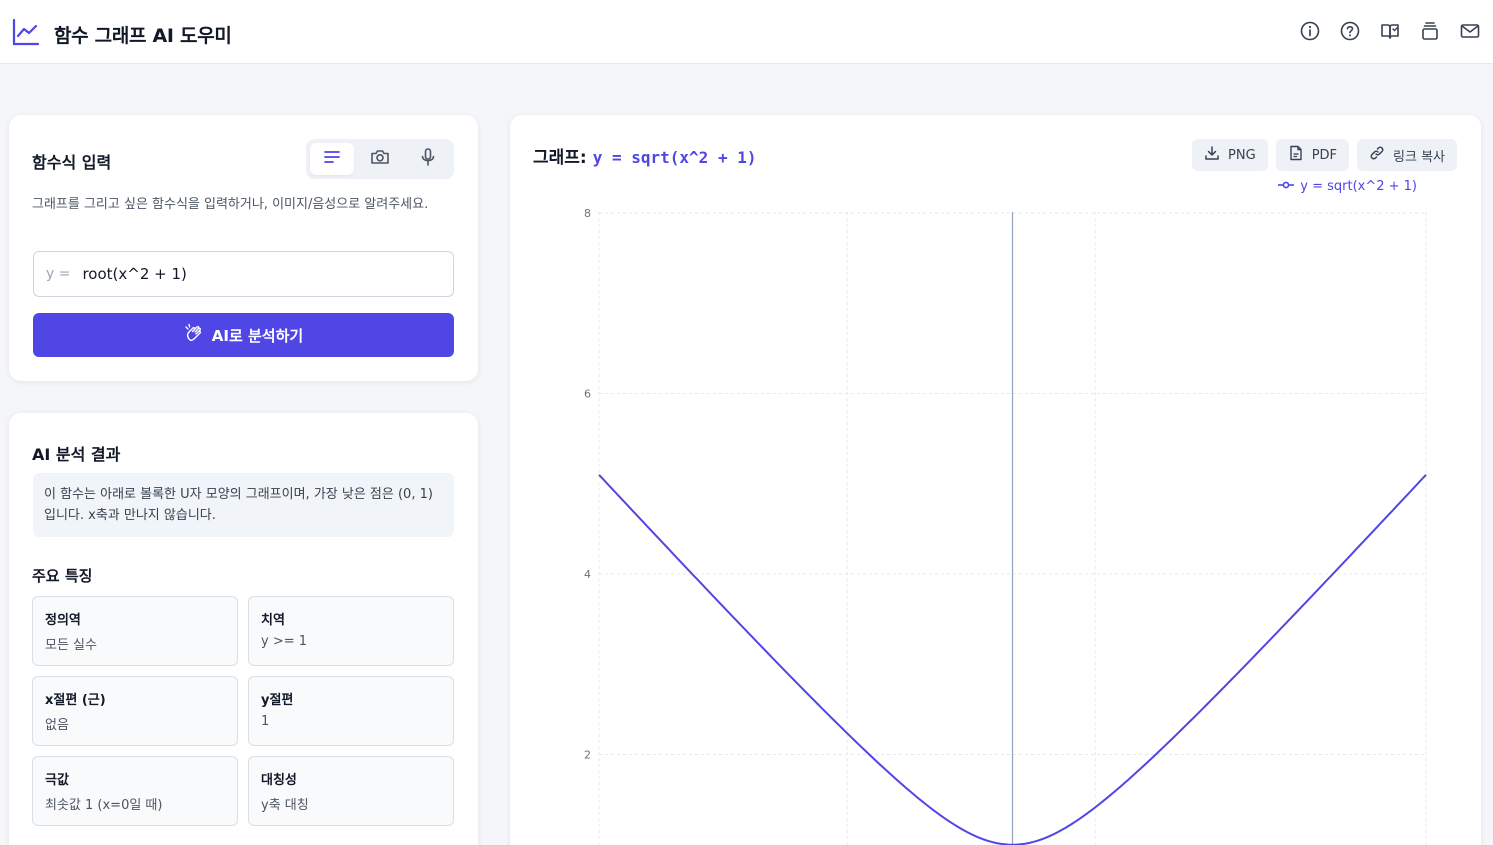  Describe the element at coordinates (277, 700) in the screenshot. I see `feature-name: y절편` at that location.